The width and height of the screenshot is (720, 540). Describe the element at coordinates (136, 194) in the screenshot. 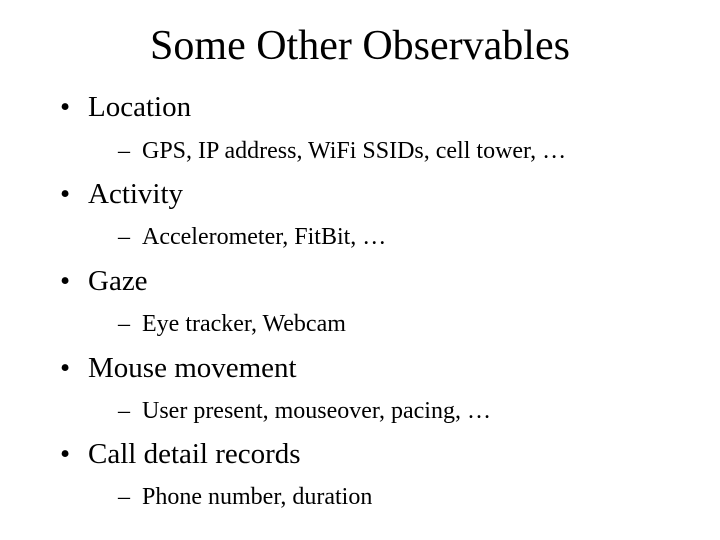

I see `bullet-label: Activity` at that location.